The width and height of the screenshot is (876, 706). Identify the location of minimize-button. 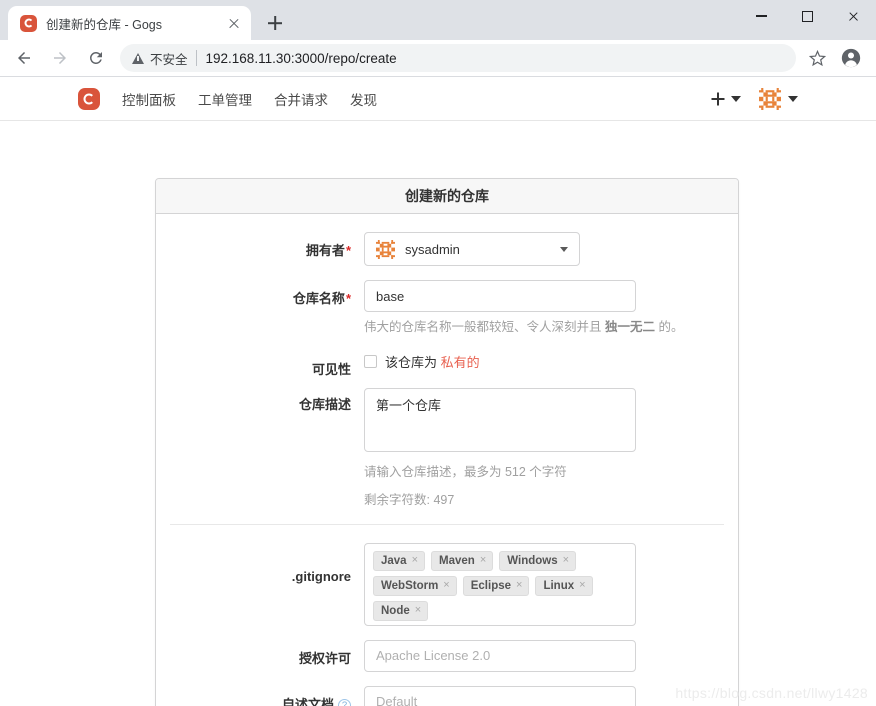
(761, 16).